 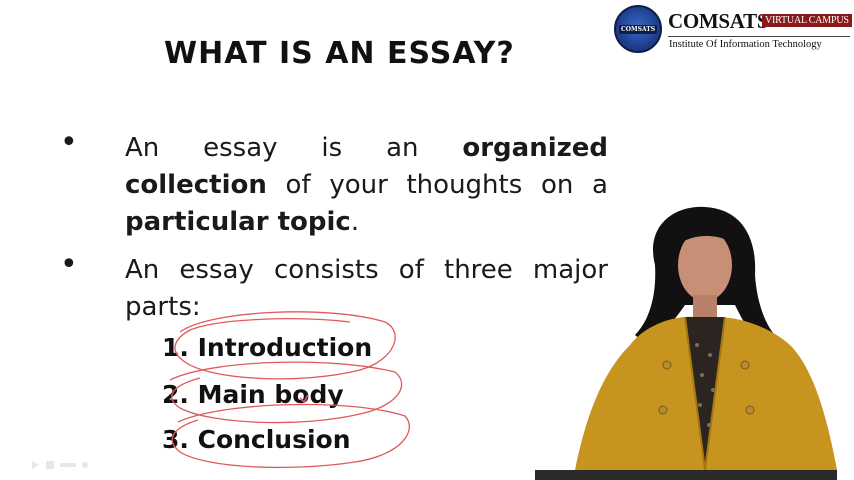 What do you see at coordinates (686, 475) in the screenshot?
I see `podium` at bounding box center [686, 475].